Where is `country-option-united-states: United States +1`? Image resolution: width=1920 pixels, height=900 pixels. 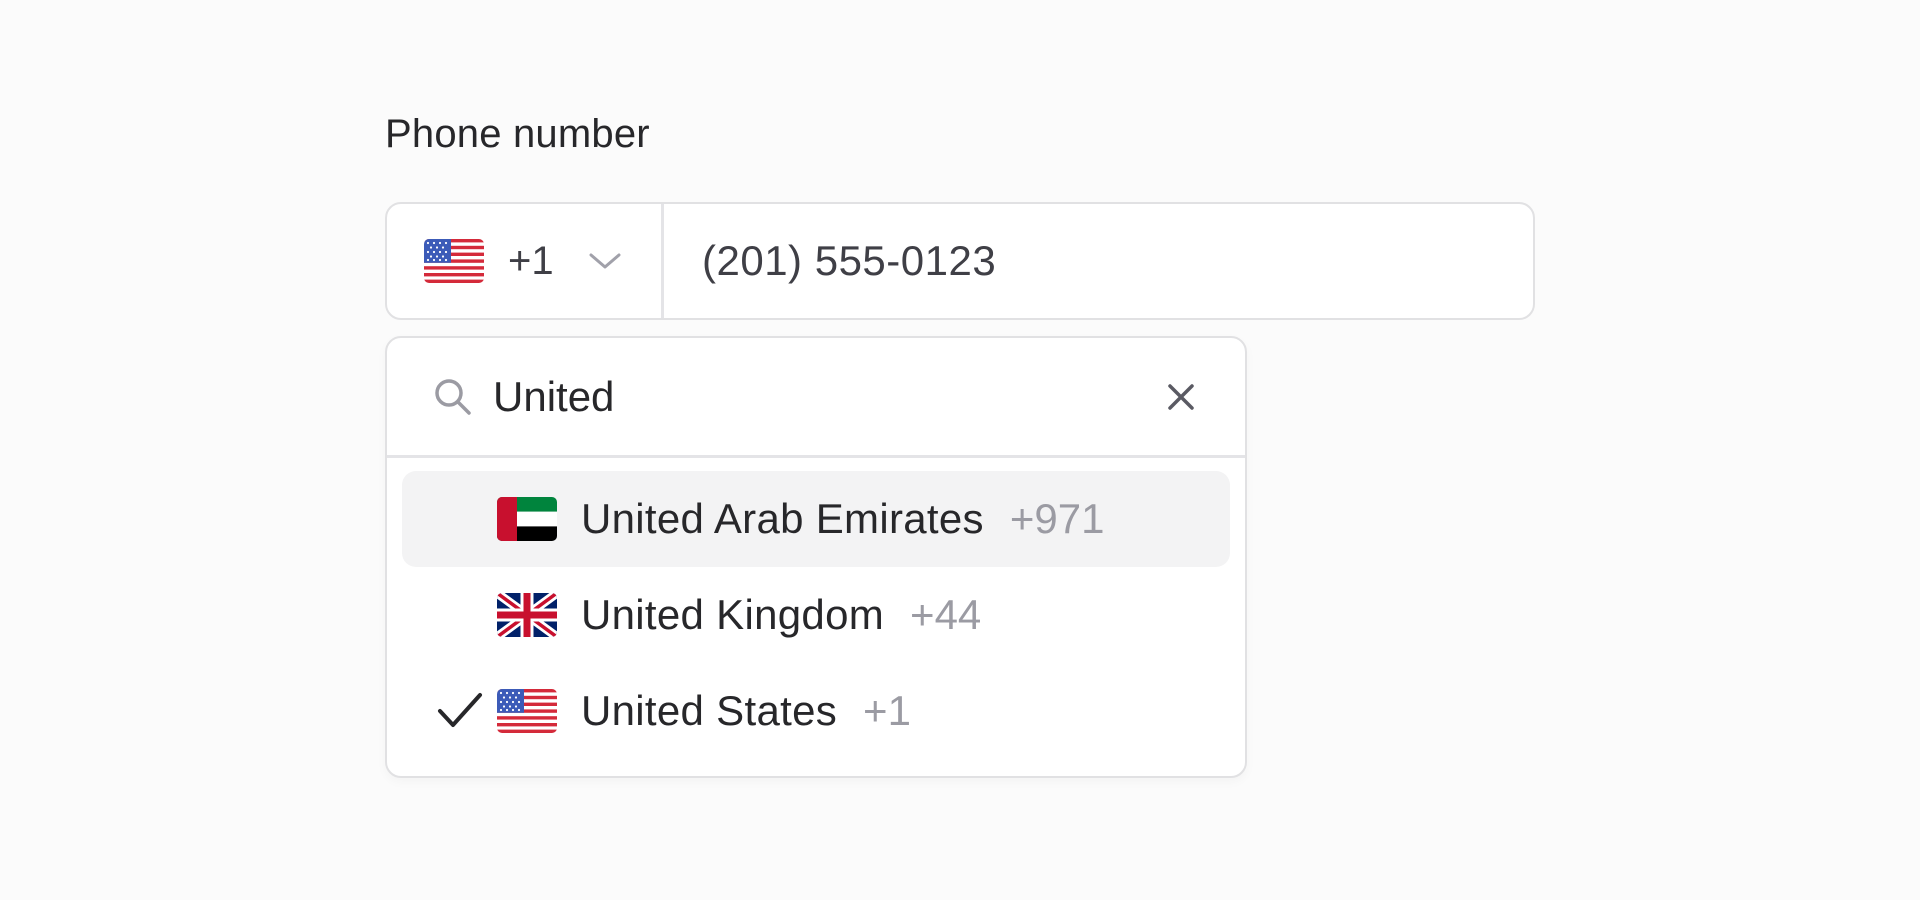 country-option-united-states: United States +1 is located at coordinates (816, 711).